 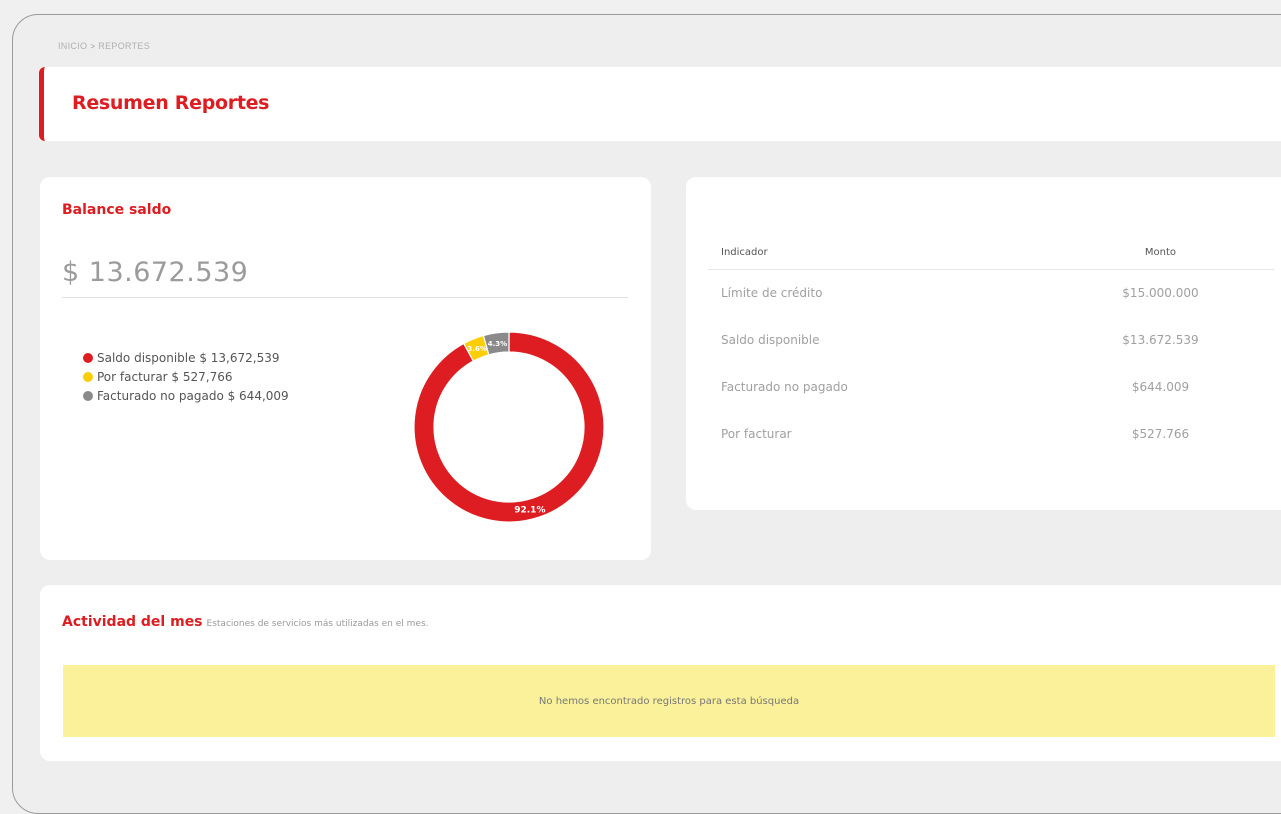 I want to click on table-header-row: Indicador Monto, so click(x=991, y=253).